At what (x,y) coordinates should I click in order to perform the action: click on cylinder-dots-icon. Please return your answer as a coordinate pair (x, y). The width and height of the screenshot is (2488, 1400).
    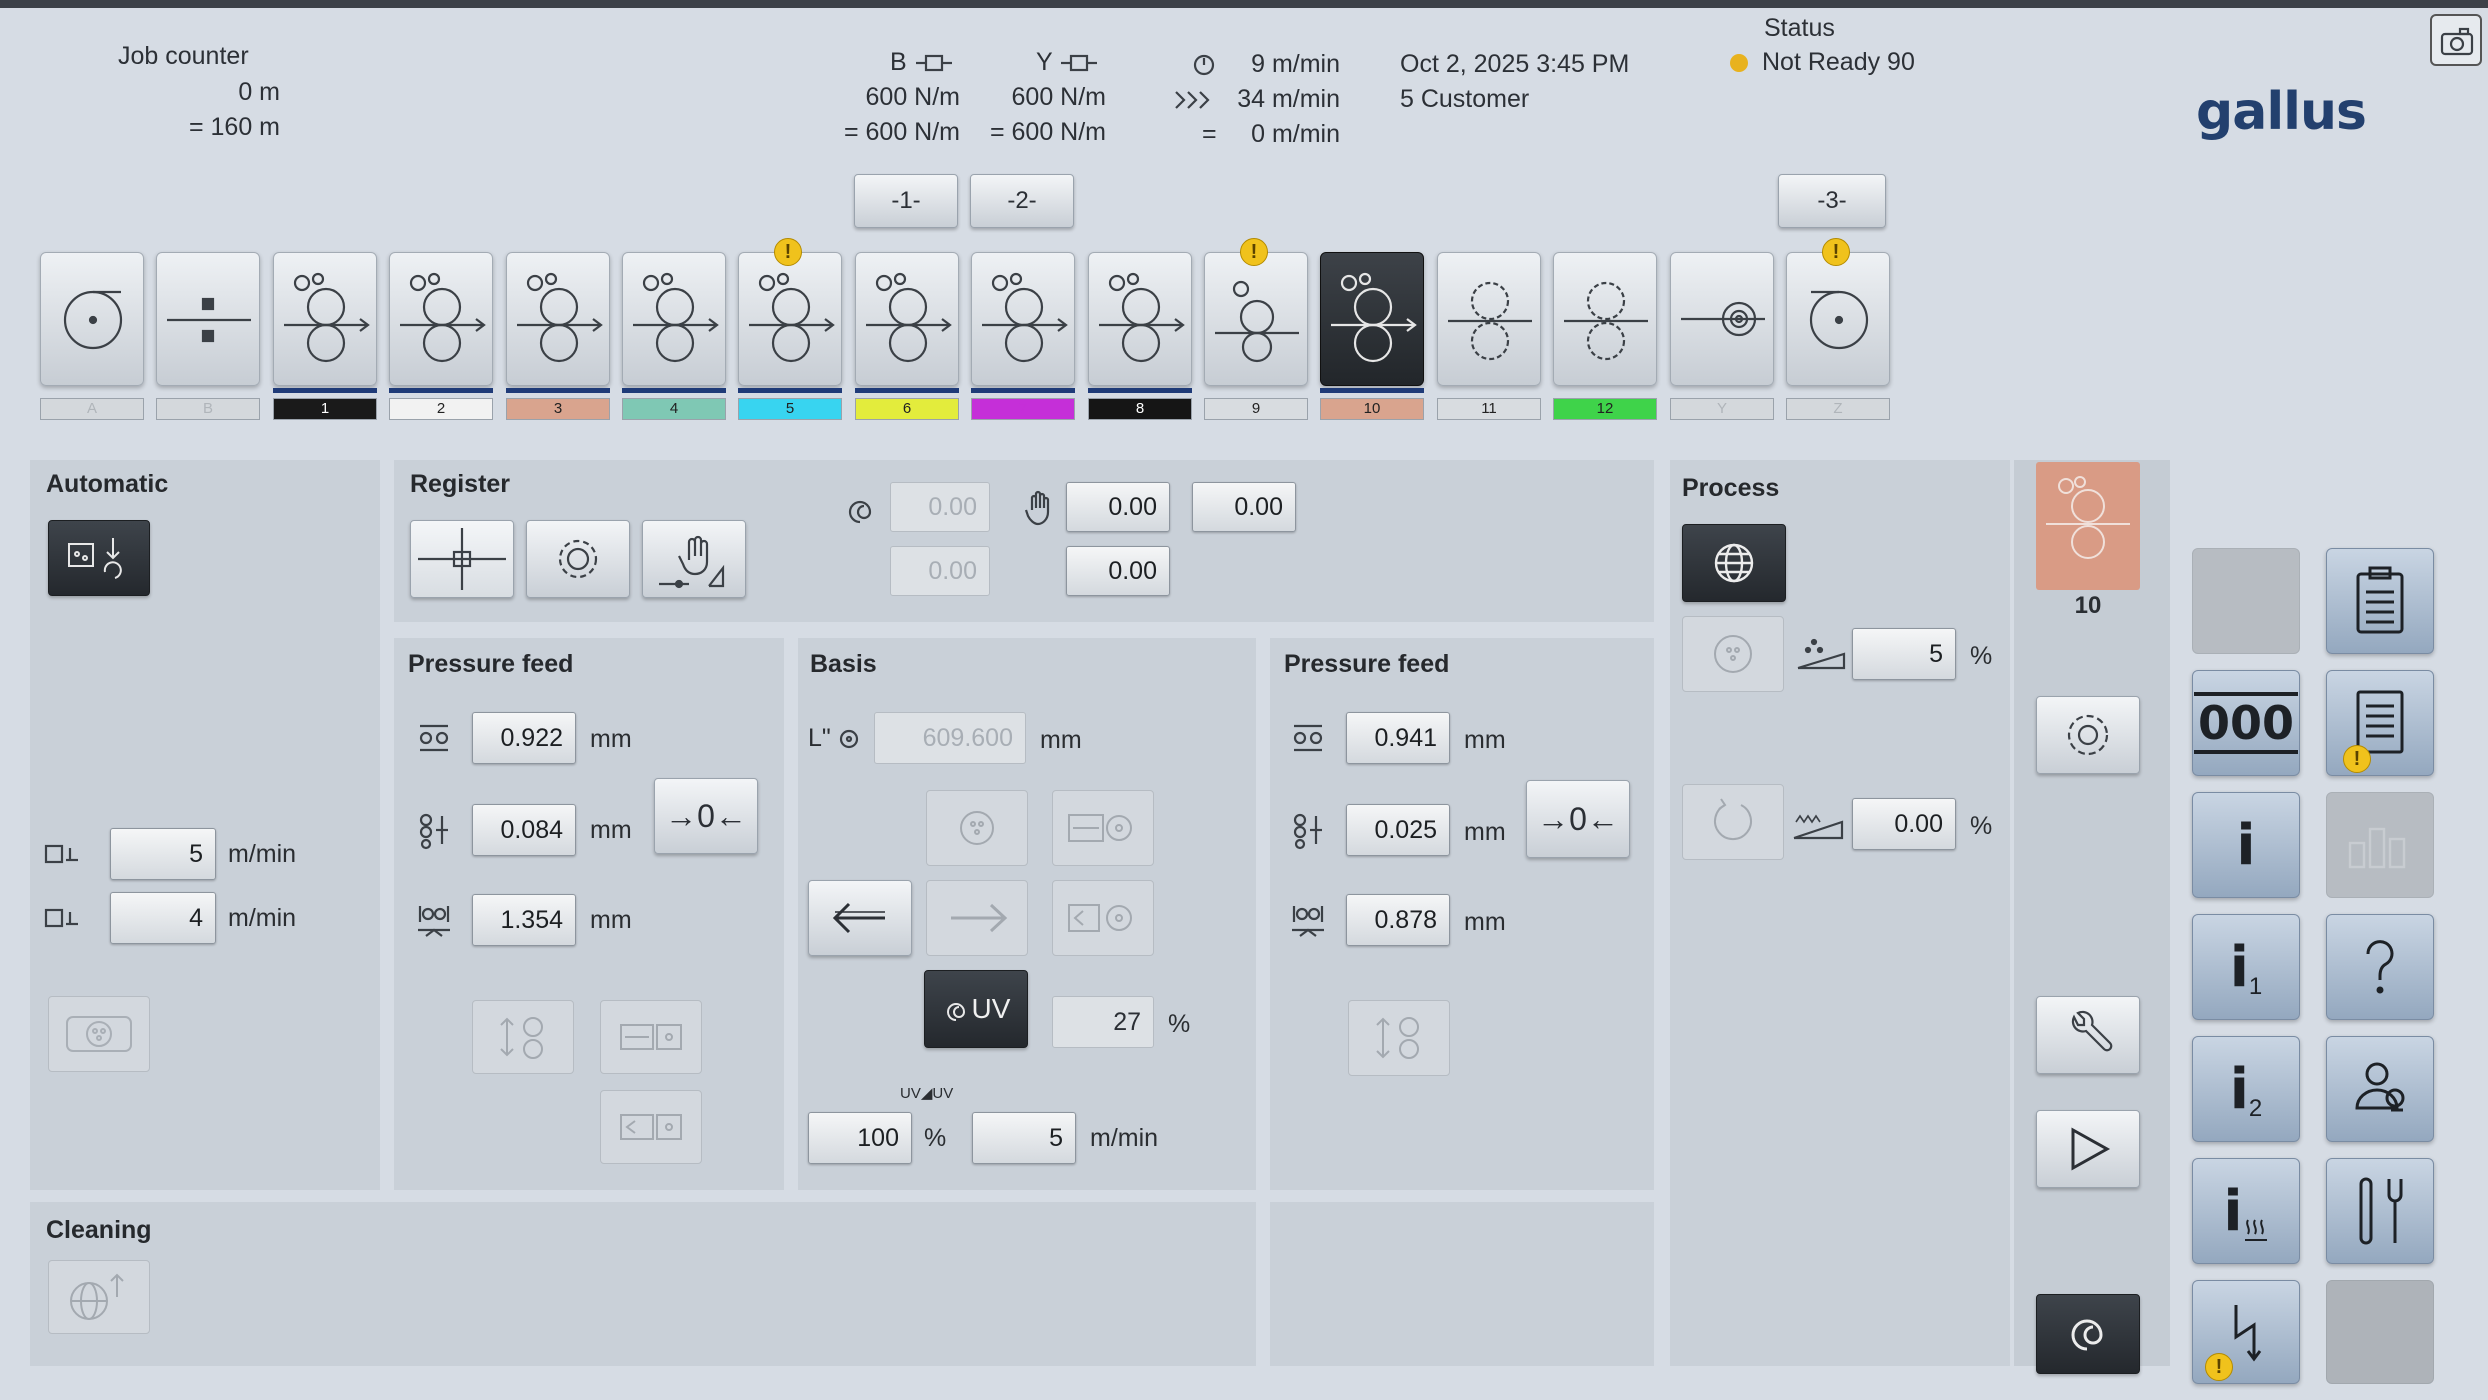
    Looking at the image, I should click on (99, 1034).